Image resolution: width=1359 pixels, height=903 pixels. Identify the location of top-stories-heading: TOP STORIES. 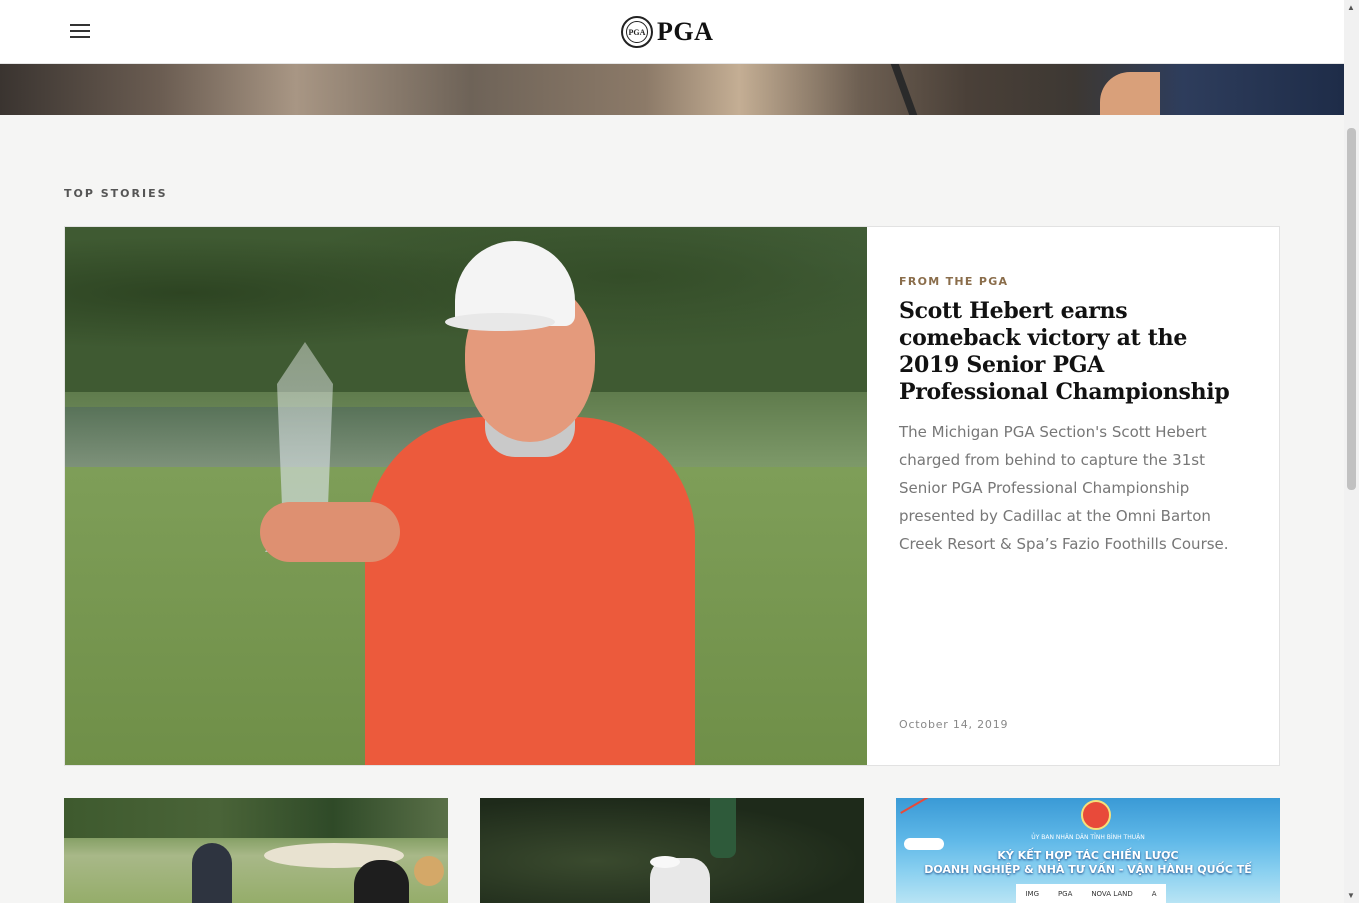
(116, 193).